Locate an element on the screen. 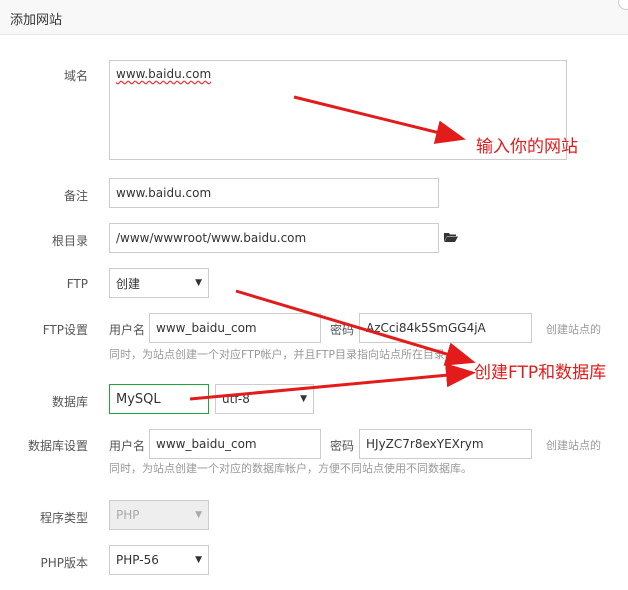 This screenshot has height=590, width=628. ftp-select: 创建 ▼ is located at coordinates (159, 283).